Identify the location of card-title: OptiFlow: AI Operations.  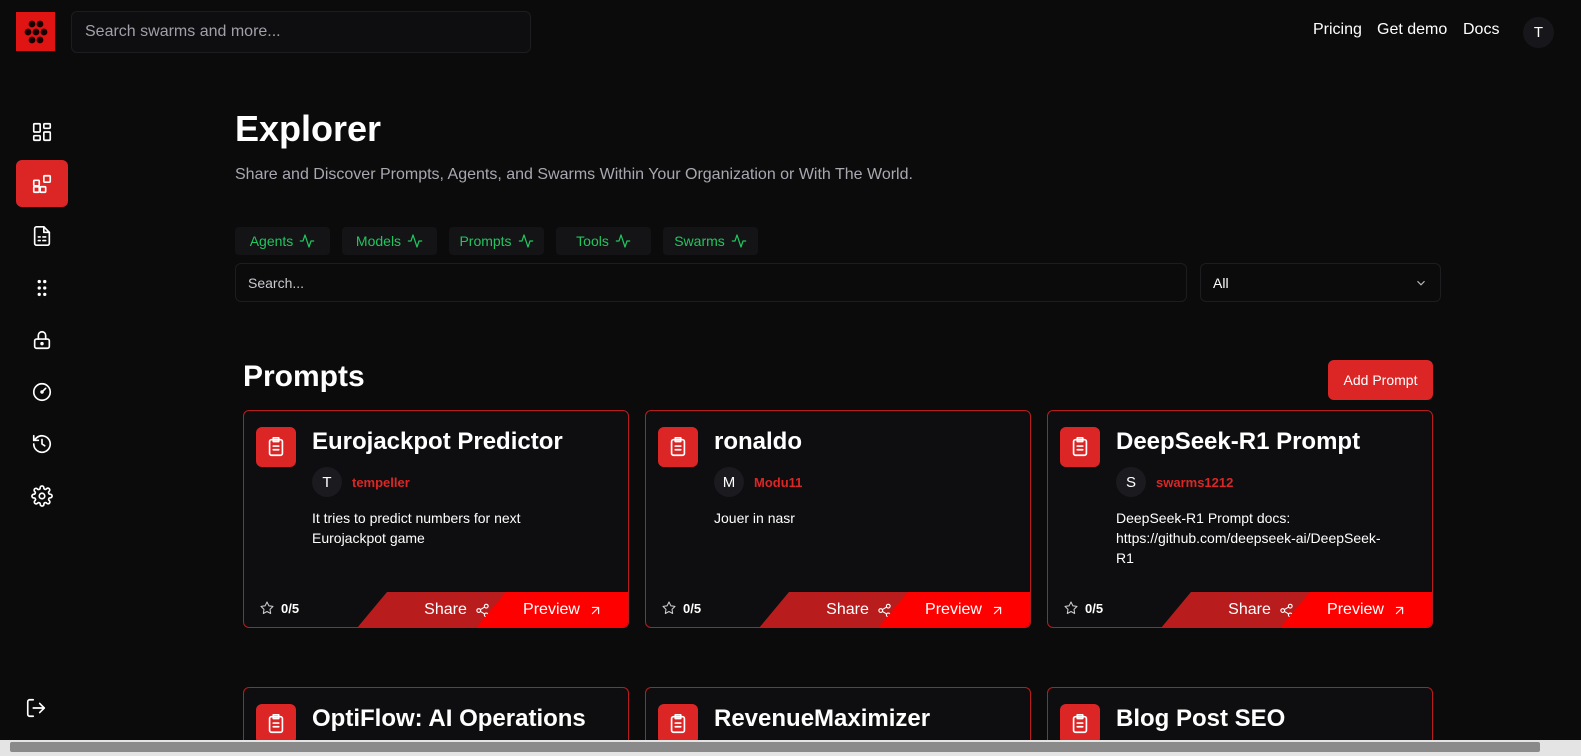
(449, 719).